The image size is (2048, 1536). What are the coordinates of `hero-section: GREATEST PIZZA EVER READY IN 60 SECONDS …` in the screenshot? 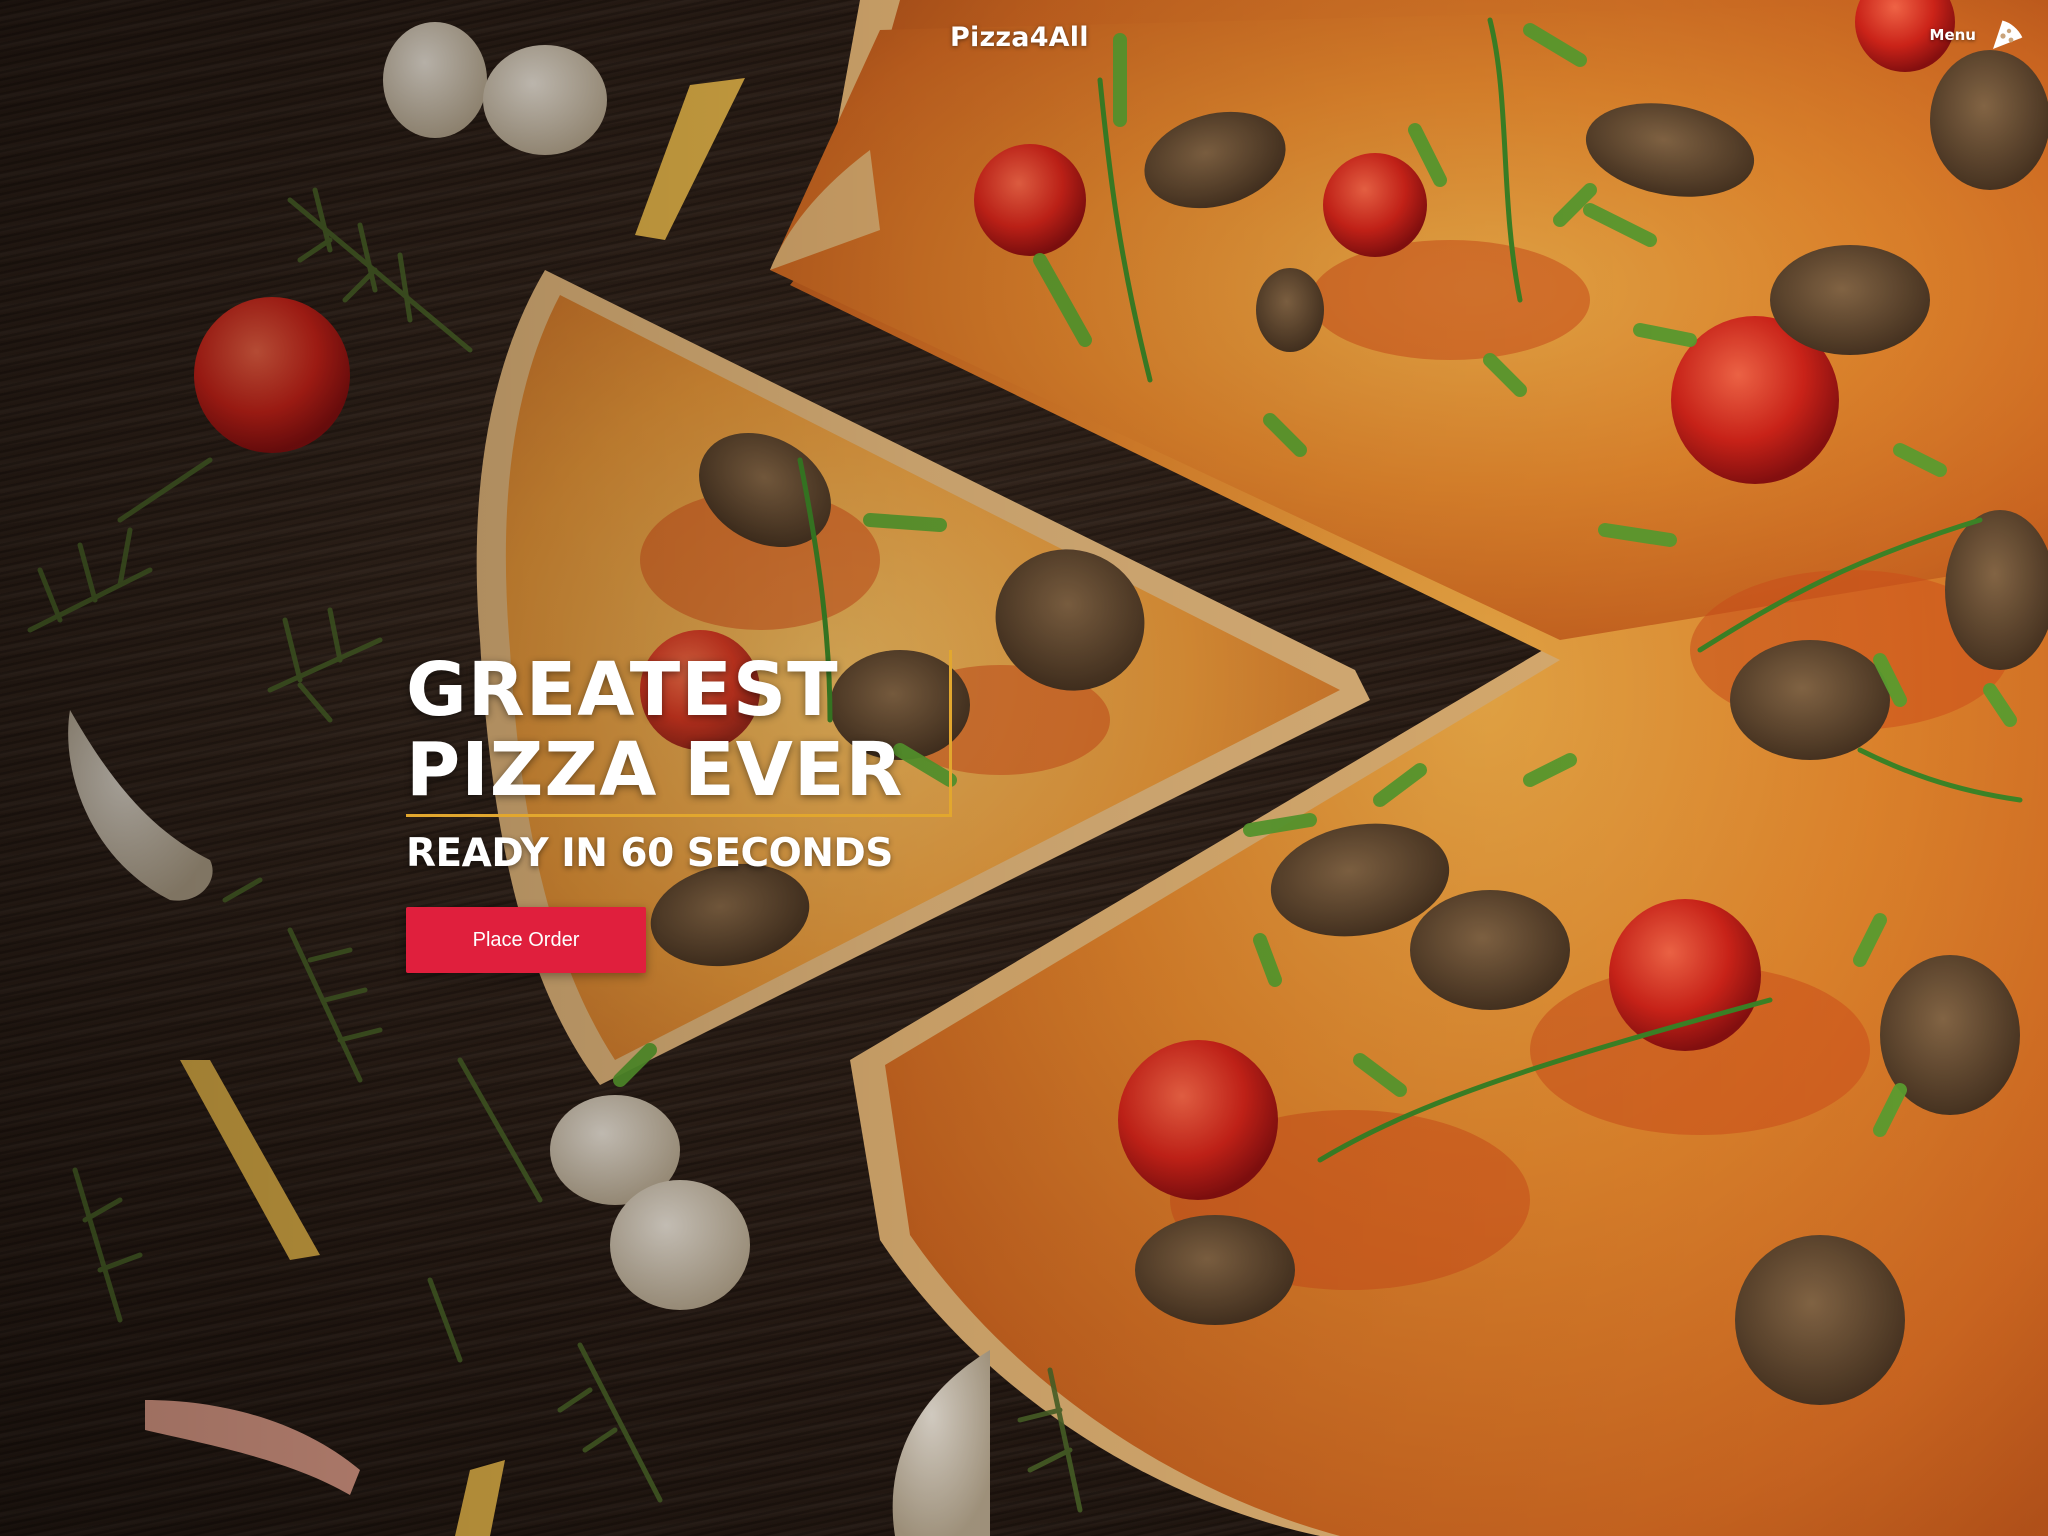 It's located at (679, 811).